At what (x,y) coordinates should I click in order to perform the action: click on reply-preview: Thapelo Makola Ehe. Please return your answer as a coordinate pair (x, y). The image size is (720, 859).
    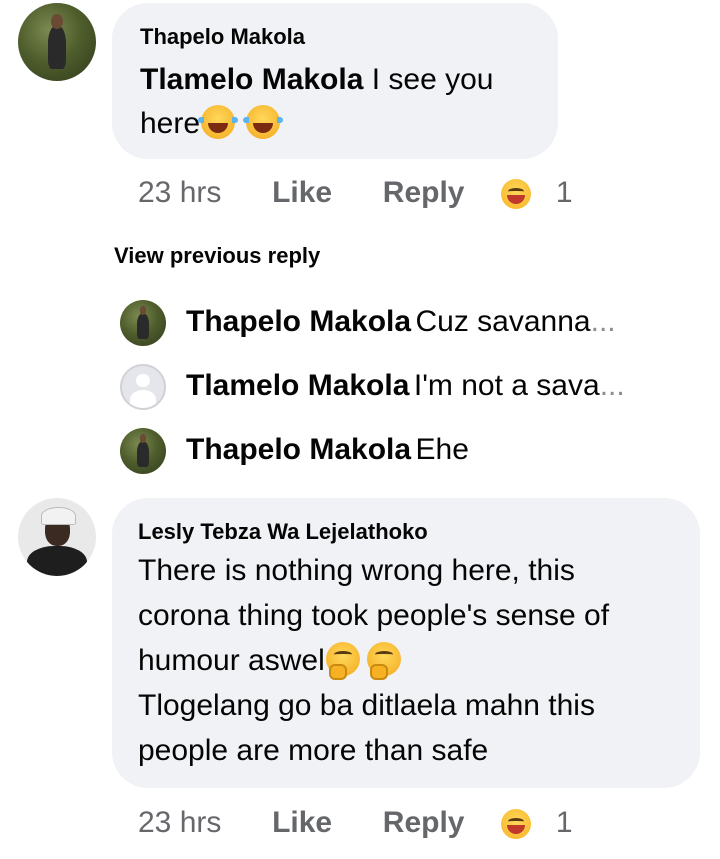
    Looking at the image, I should click on (327, 450).